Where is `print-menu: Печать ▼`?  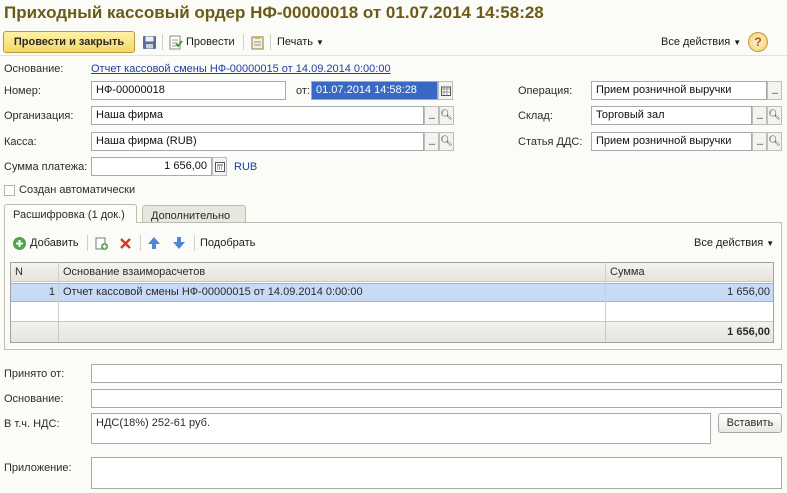 print-menu: Печать ▼ is located at coordinates (300, 42).